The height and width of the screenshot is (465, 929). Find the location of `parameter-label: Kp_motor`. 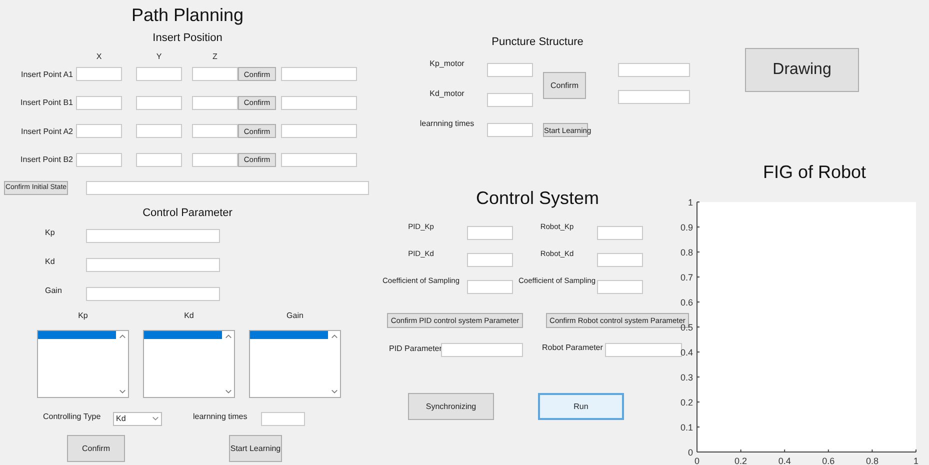

parameter-label: Kp_motor is located at coordinates (447, 64).